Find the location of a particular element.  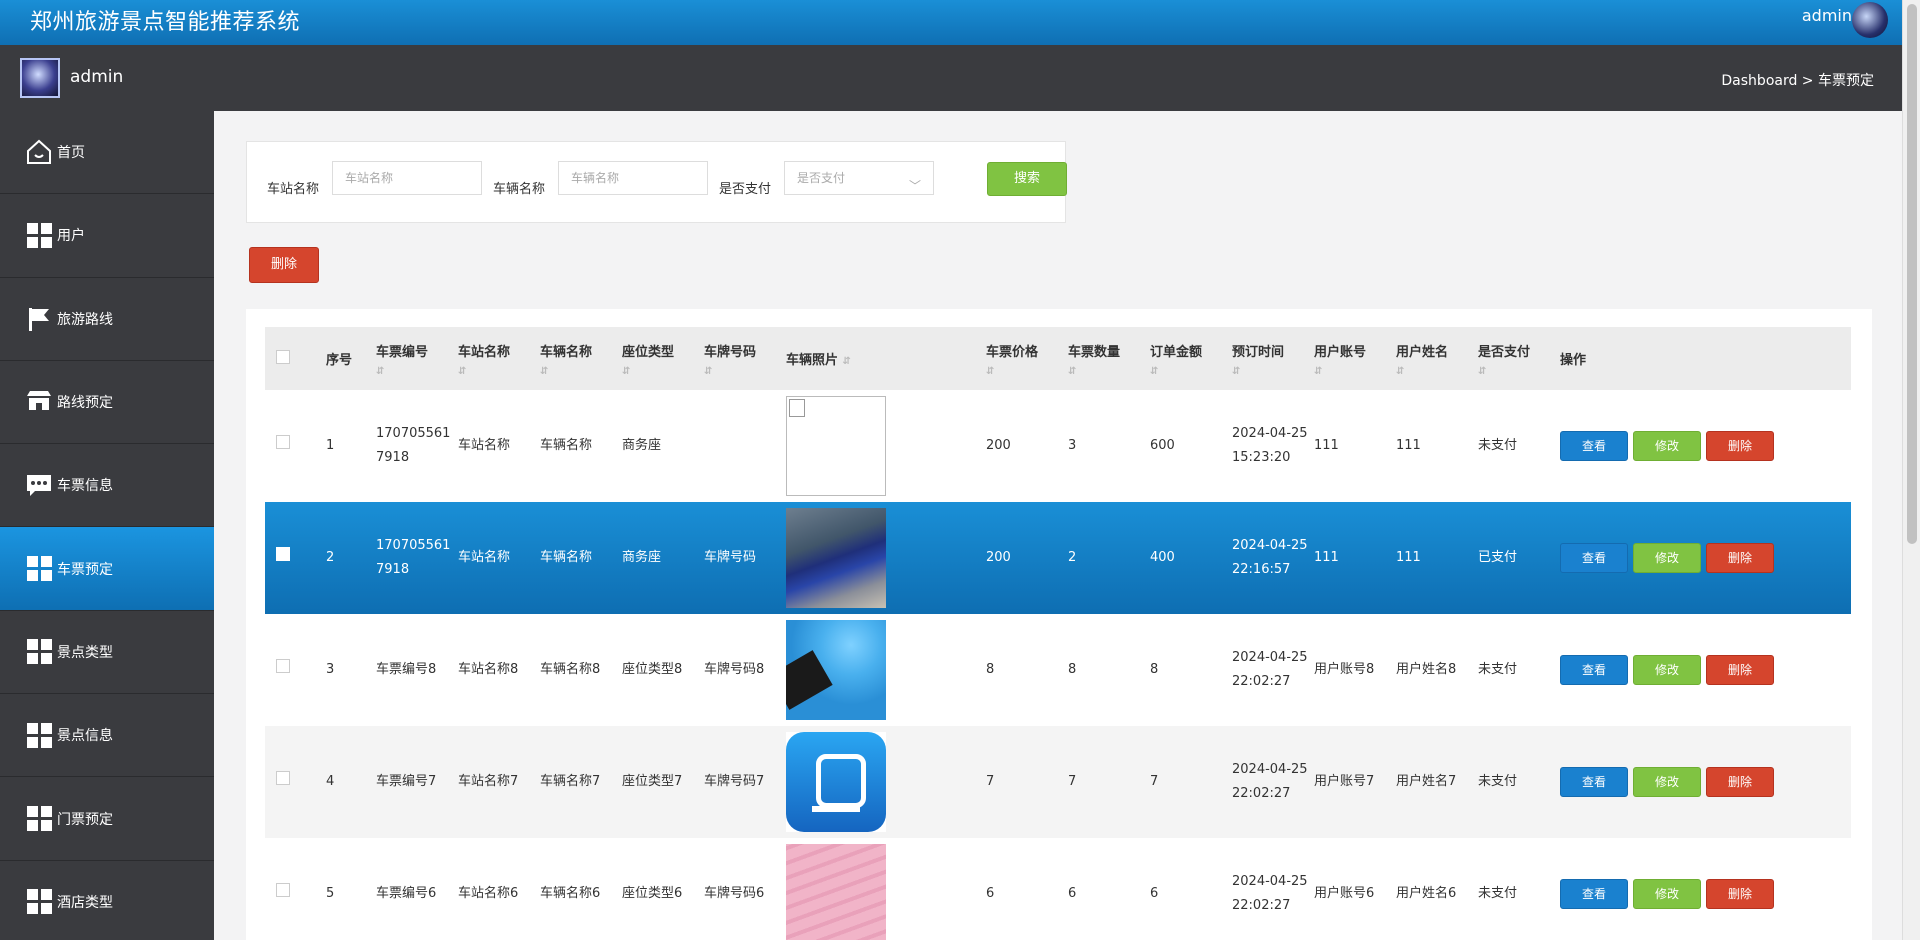

col-header-username: 用户姓名 ⇵ is located at coordinates (1431, 358).